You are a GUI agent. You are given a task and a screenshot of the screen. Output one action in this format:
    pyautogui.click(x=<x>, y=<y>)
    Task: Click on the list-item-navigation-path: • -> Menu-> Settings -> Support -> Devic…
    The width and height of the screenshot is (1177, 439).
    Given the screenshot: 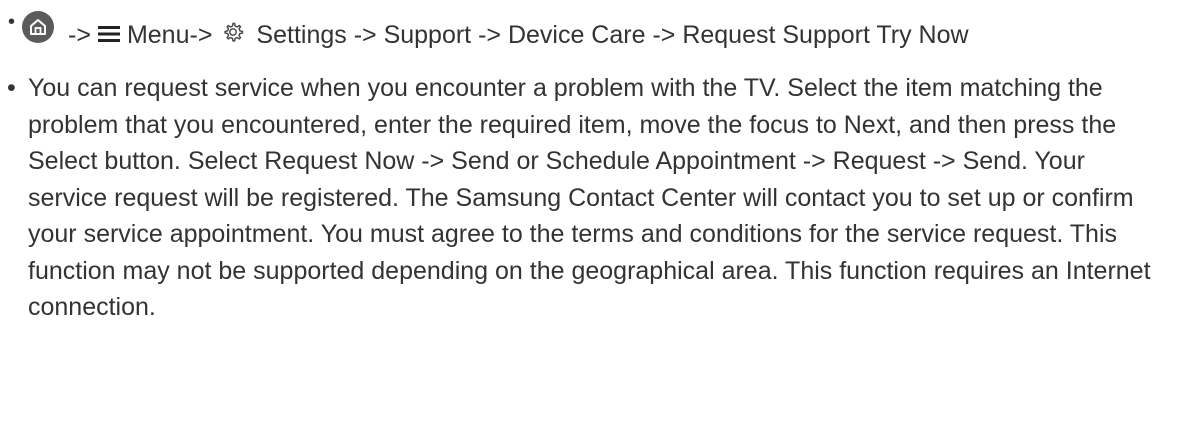 What is the action you would take?
    pyautogui.click(x=488, y=35)
    